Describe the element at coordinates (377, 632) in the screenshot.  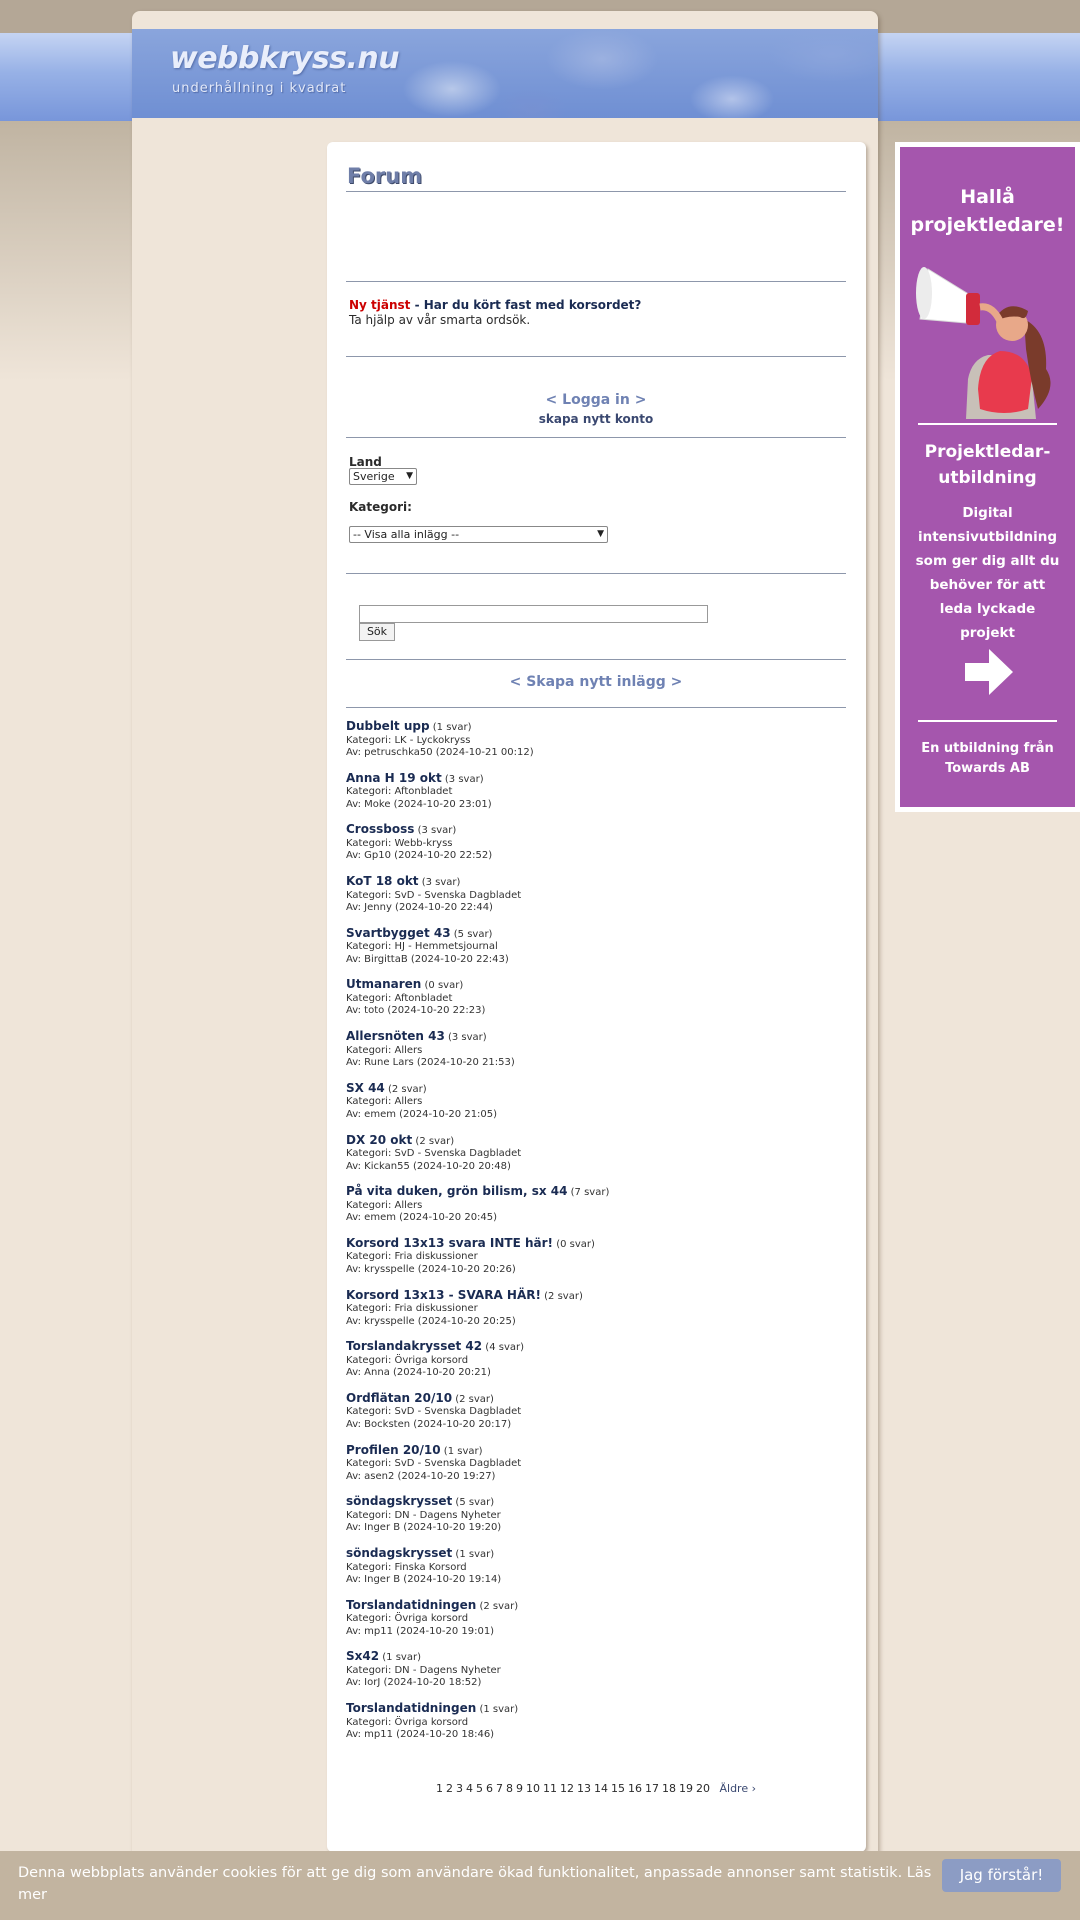
I see `search-button: Sök` at that location.